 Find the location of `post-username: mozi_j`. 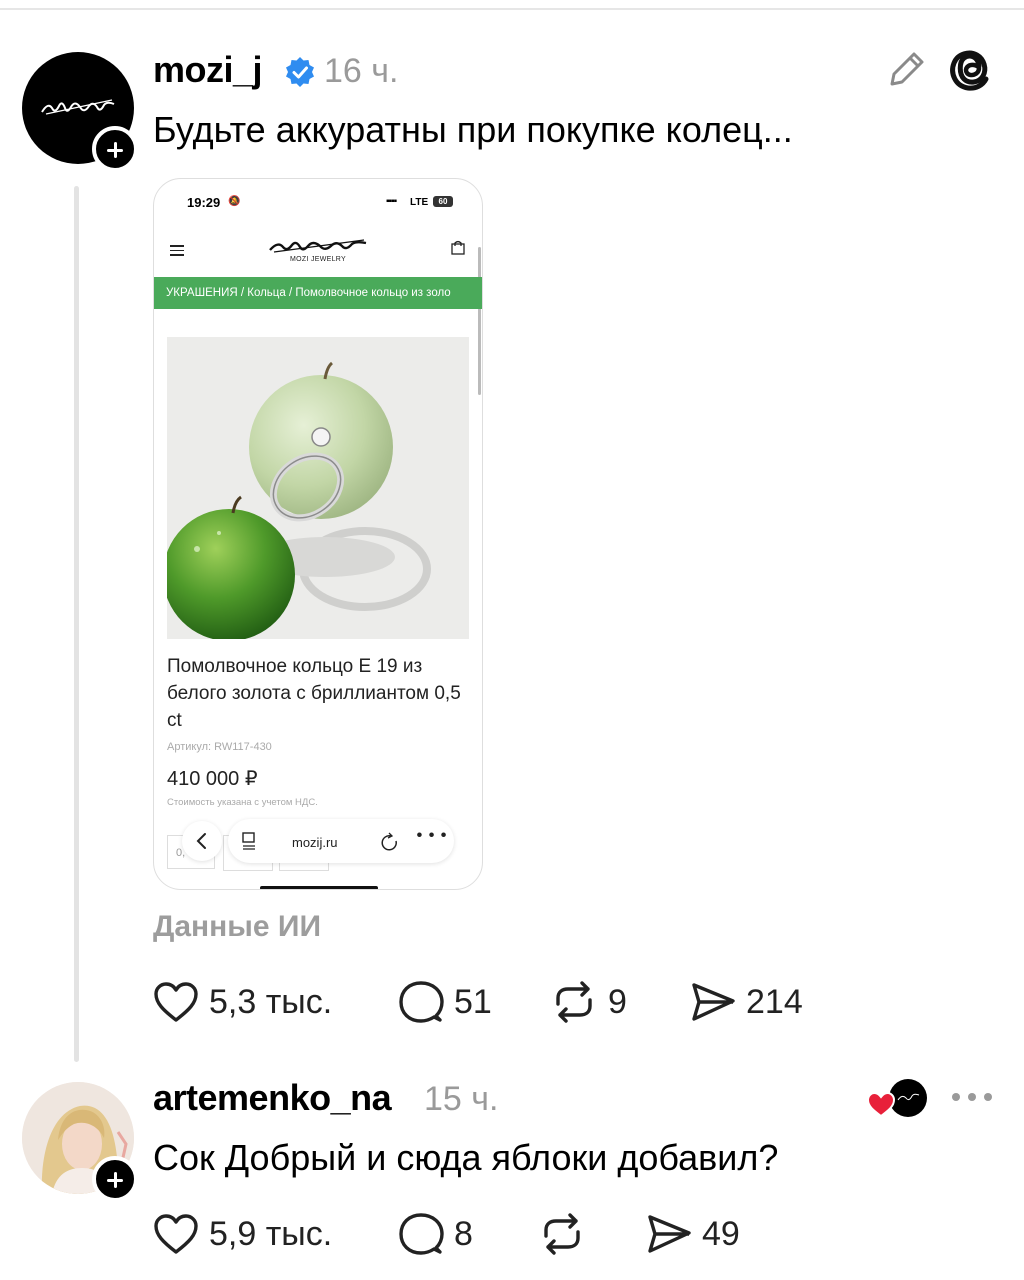

post-username: mozi_j is located at coordinates (208, 70).